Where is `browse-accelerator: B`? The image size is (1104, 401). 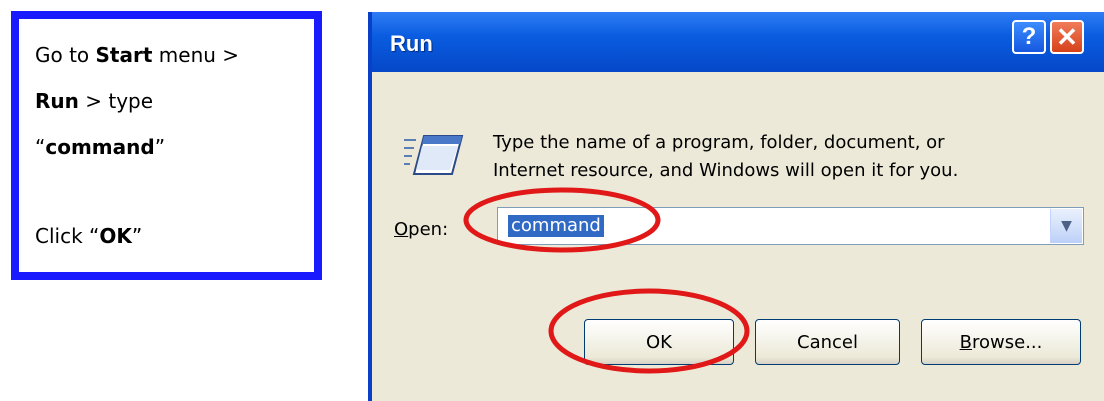
browse-accelerator: B is located at coordinates (965, 342).